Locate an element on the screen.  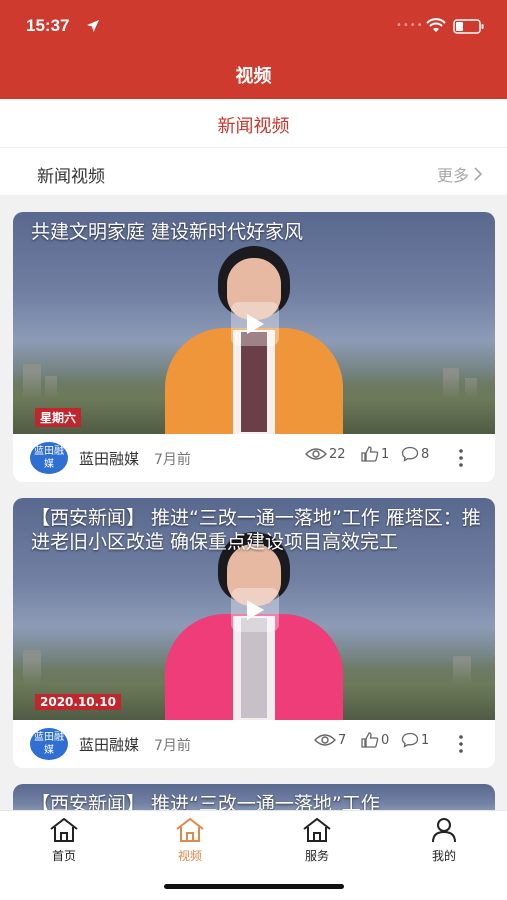
video-date-tag: 星期六 is located at coordinates (58, 417).